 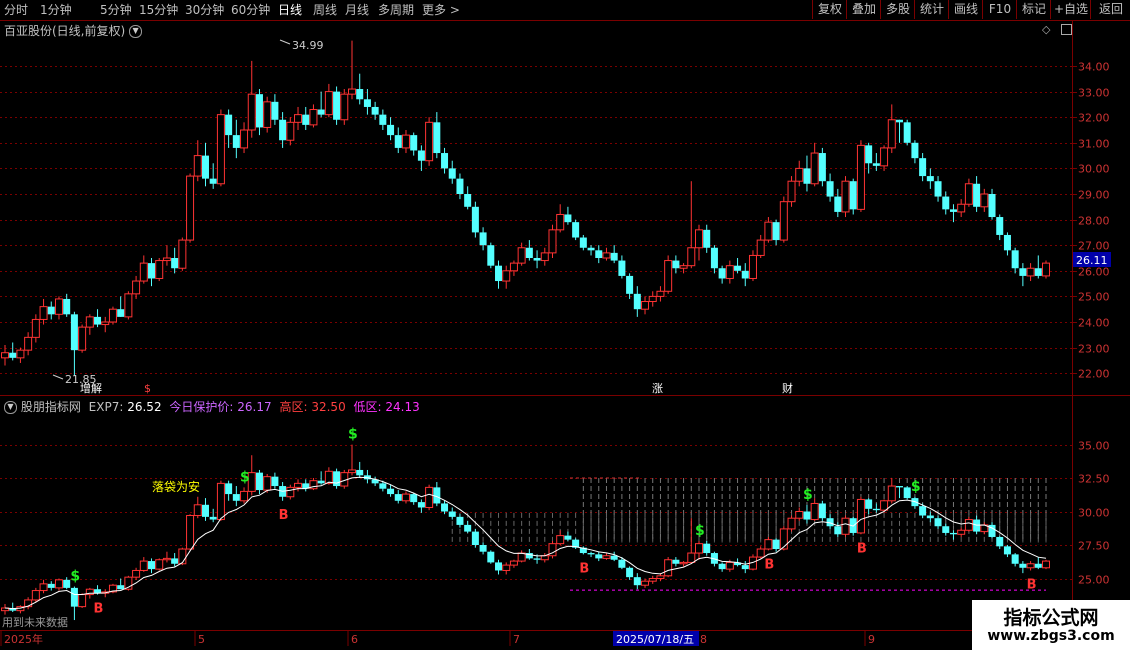 I want to click on price-tick-label: 27.00, so click(x=1094, y=246).